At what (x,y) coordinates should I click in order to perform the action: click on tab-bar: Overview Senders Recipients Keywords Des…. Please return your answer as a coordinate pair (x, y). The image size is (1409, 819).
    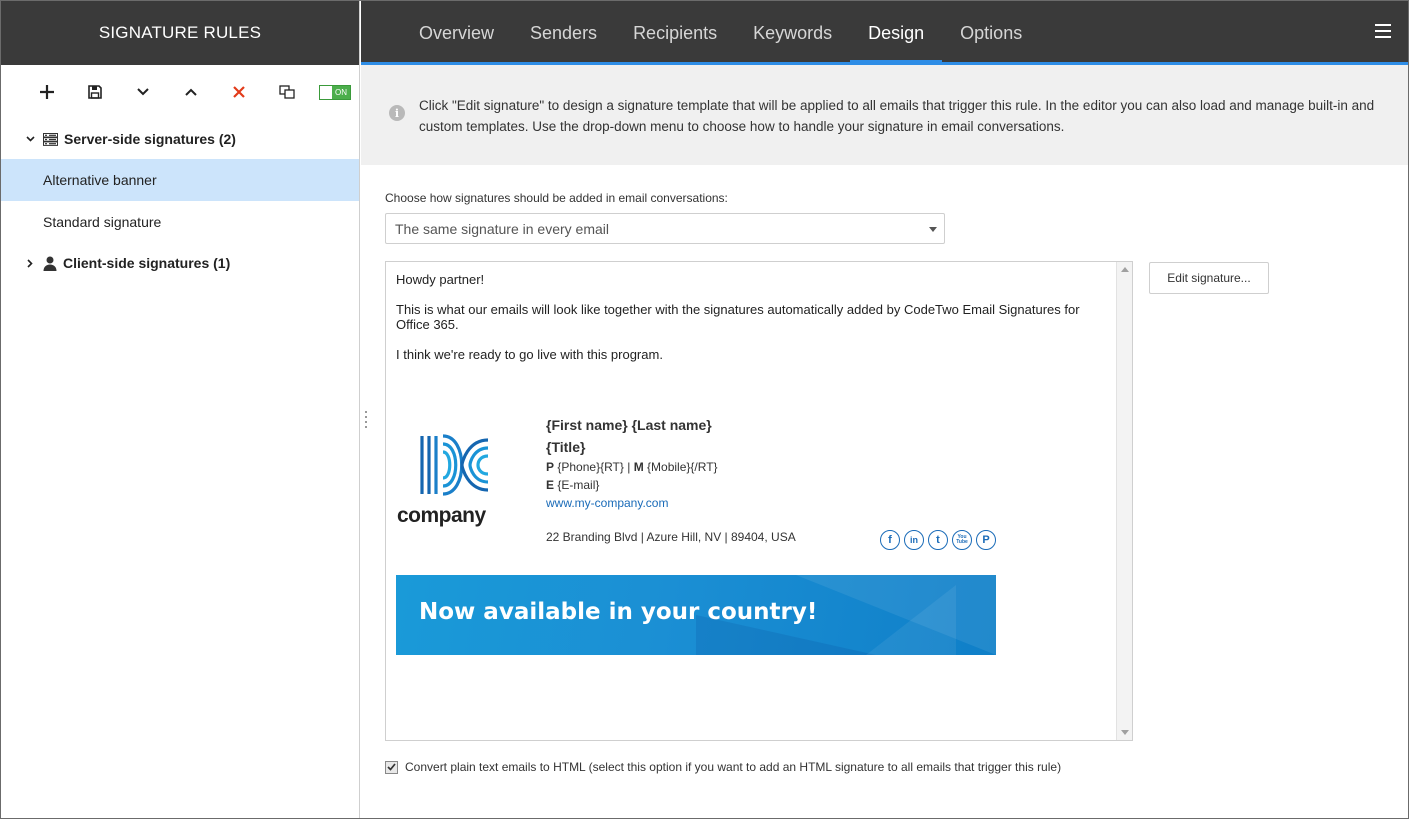
    Looking at the image, I should click on (884, 33).